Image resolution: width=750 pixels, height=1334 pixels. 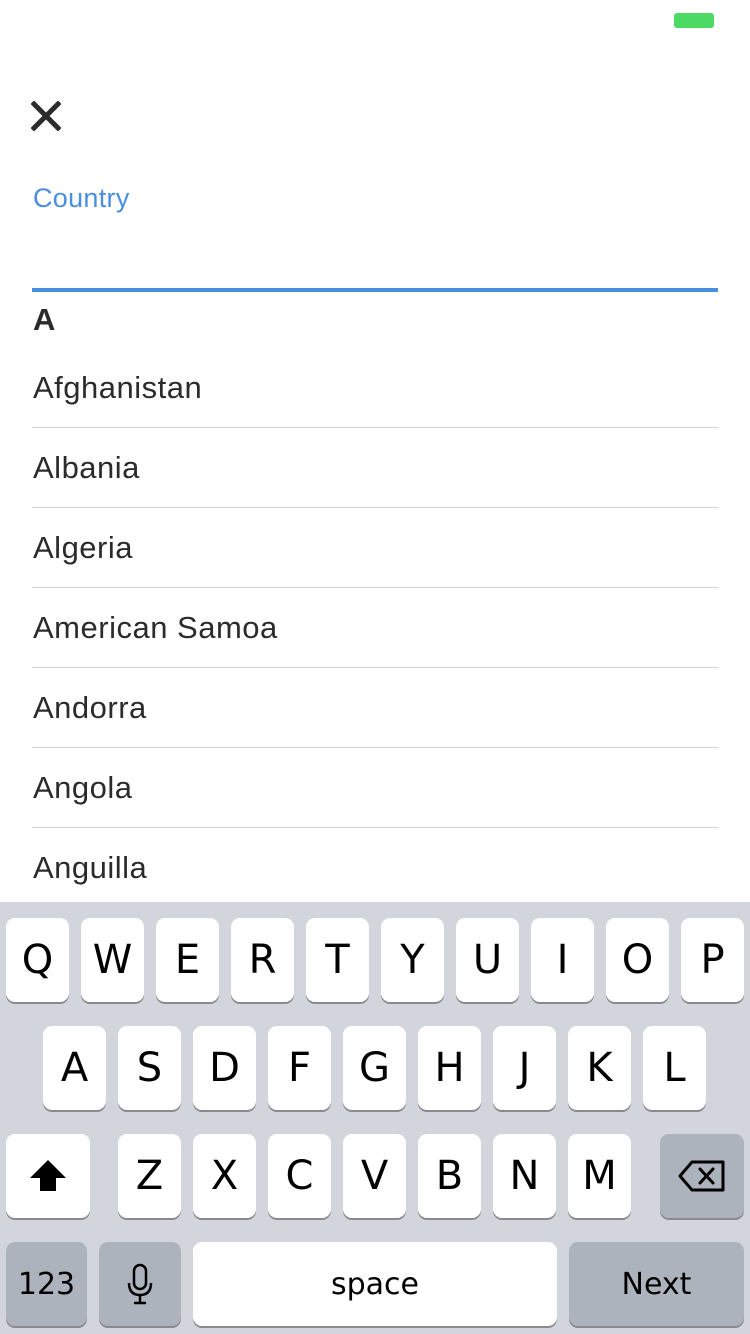 What do you see at coordinates (599, 1068) in the screenshot?
I see `key-k: K` at bounding box center [599, 1068].